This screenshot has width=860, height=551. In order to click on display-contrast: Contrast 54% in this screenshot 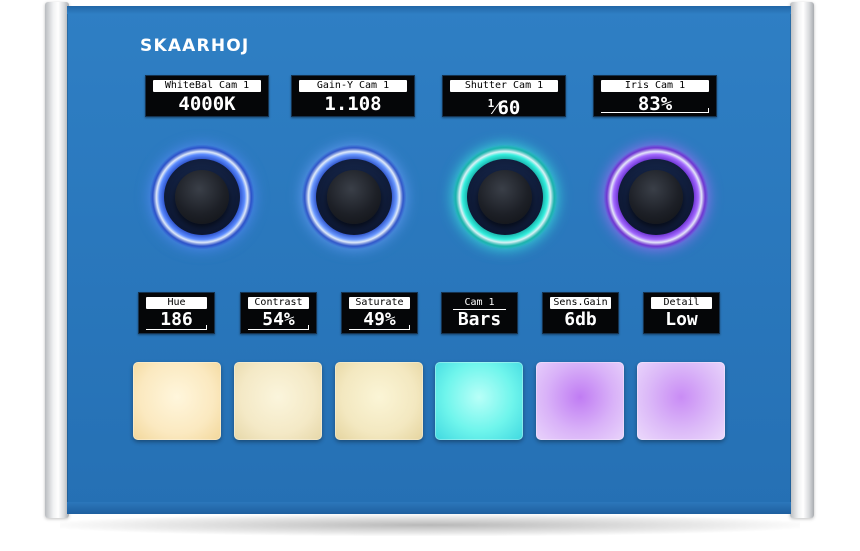, I will do `click(278, 313)`.